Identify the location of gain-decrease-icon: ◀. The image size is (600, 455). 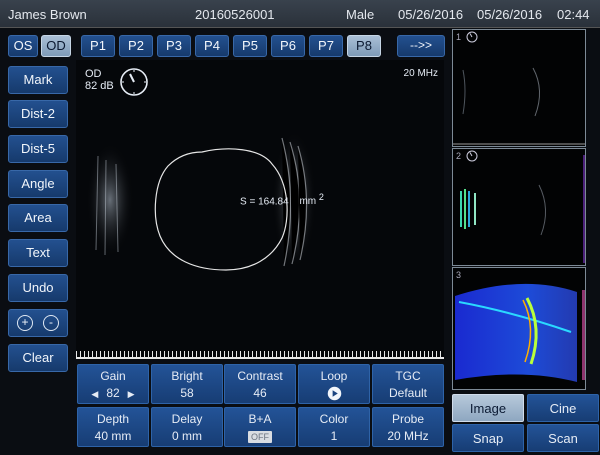
(94, 394).